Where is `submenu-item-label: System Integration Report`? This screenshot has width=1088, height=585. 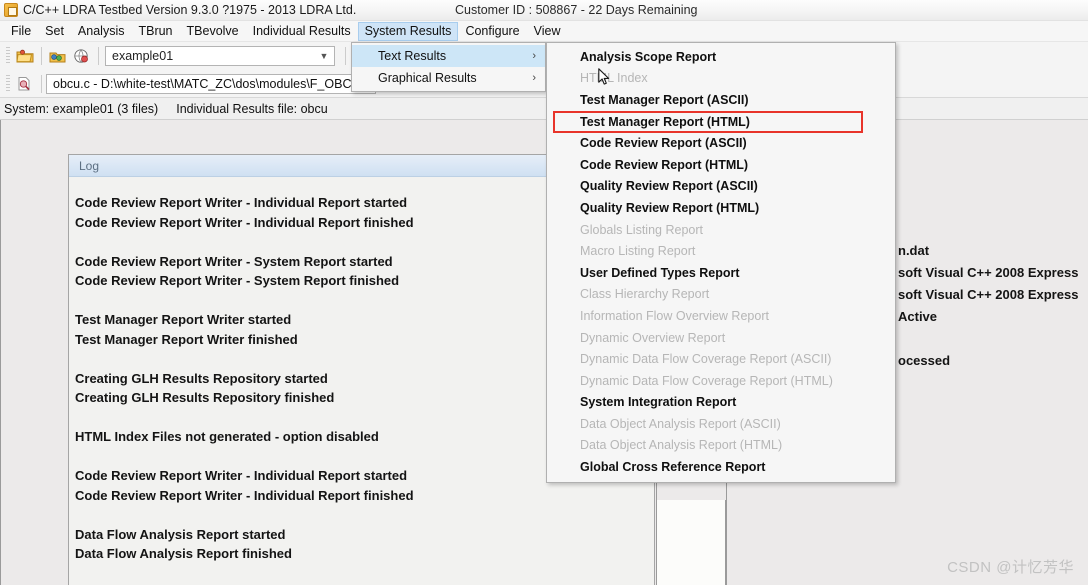 submenu-item-label: System Integration Report is located at coordinates (658, 402).